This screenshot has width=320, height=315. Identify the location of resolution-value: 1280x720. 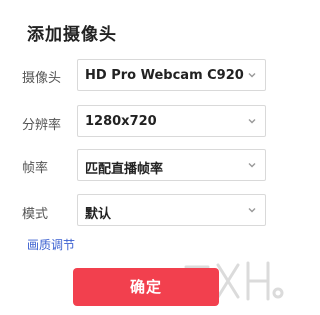
(121, 121).